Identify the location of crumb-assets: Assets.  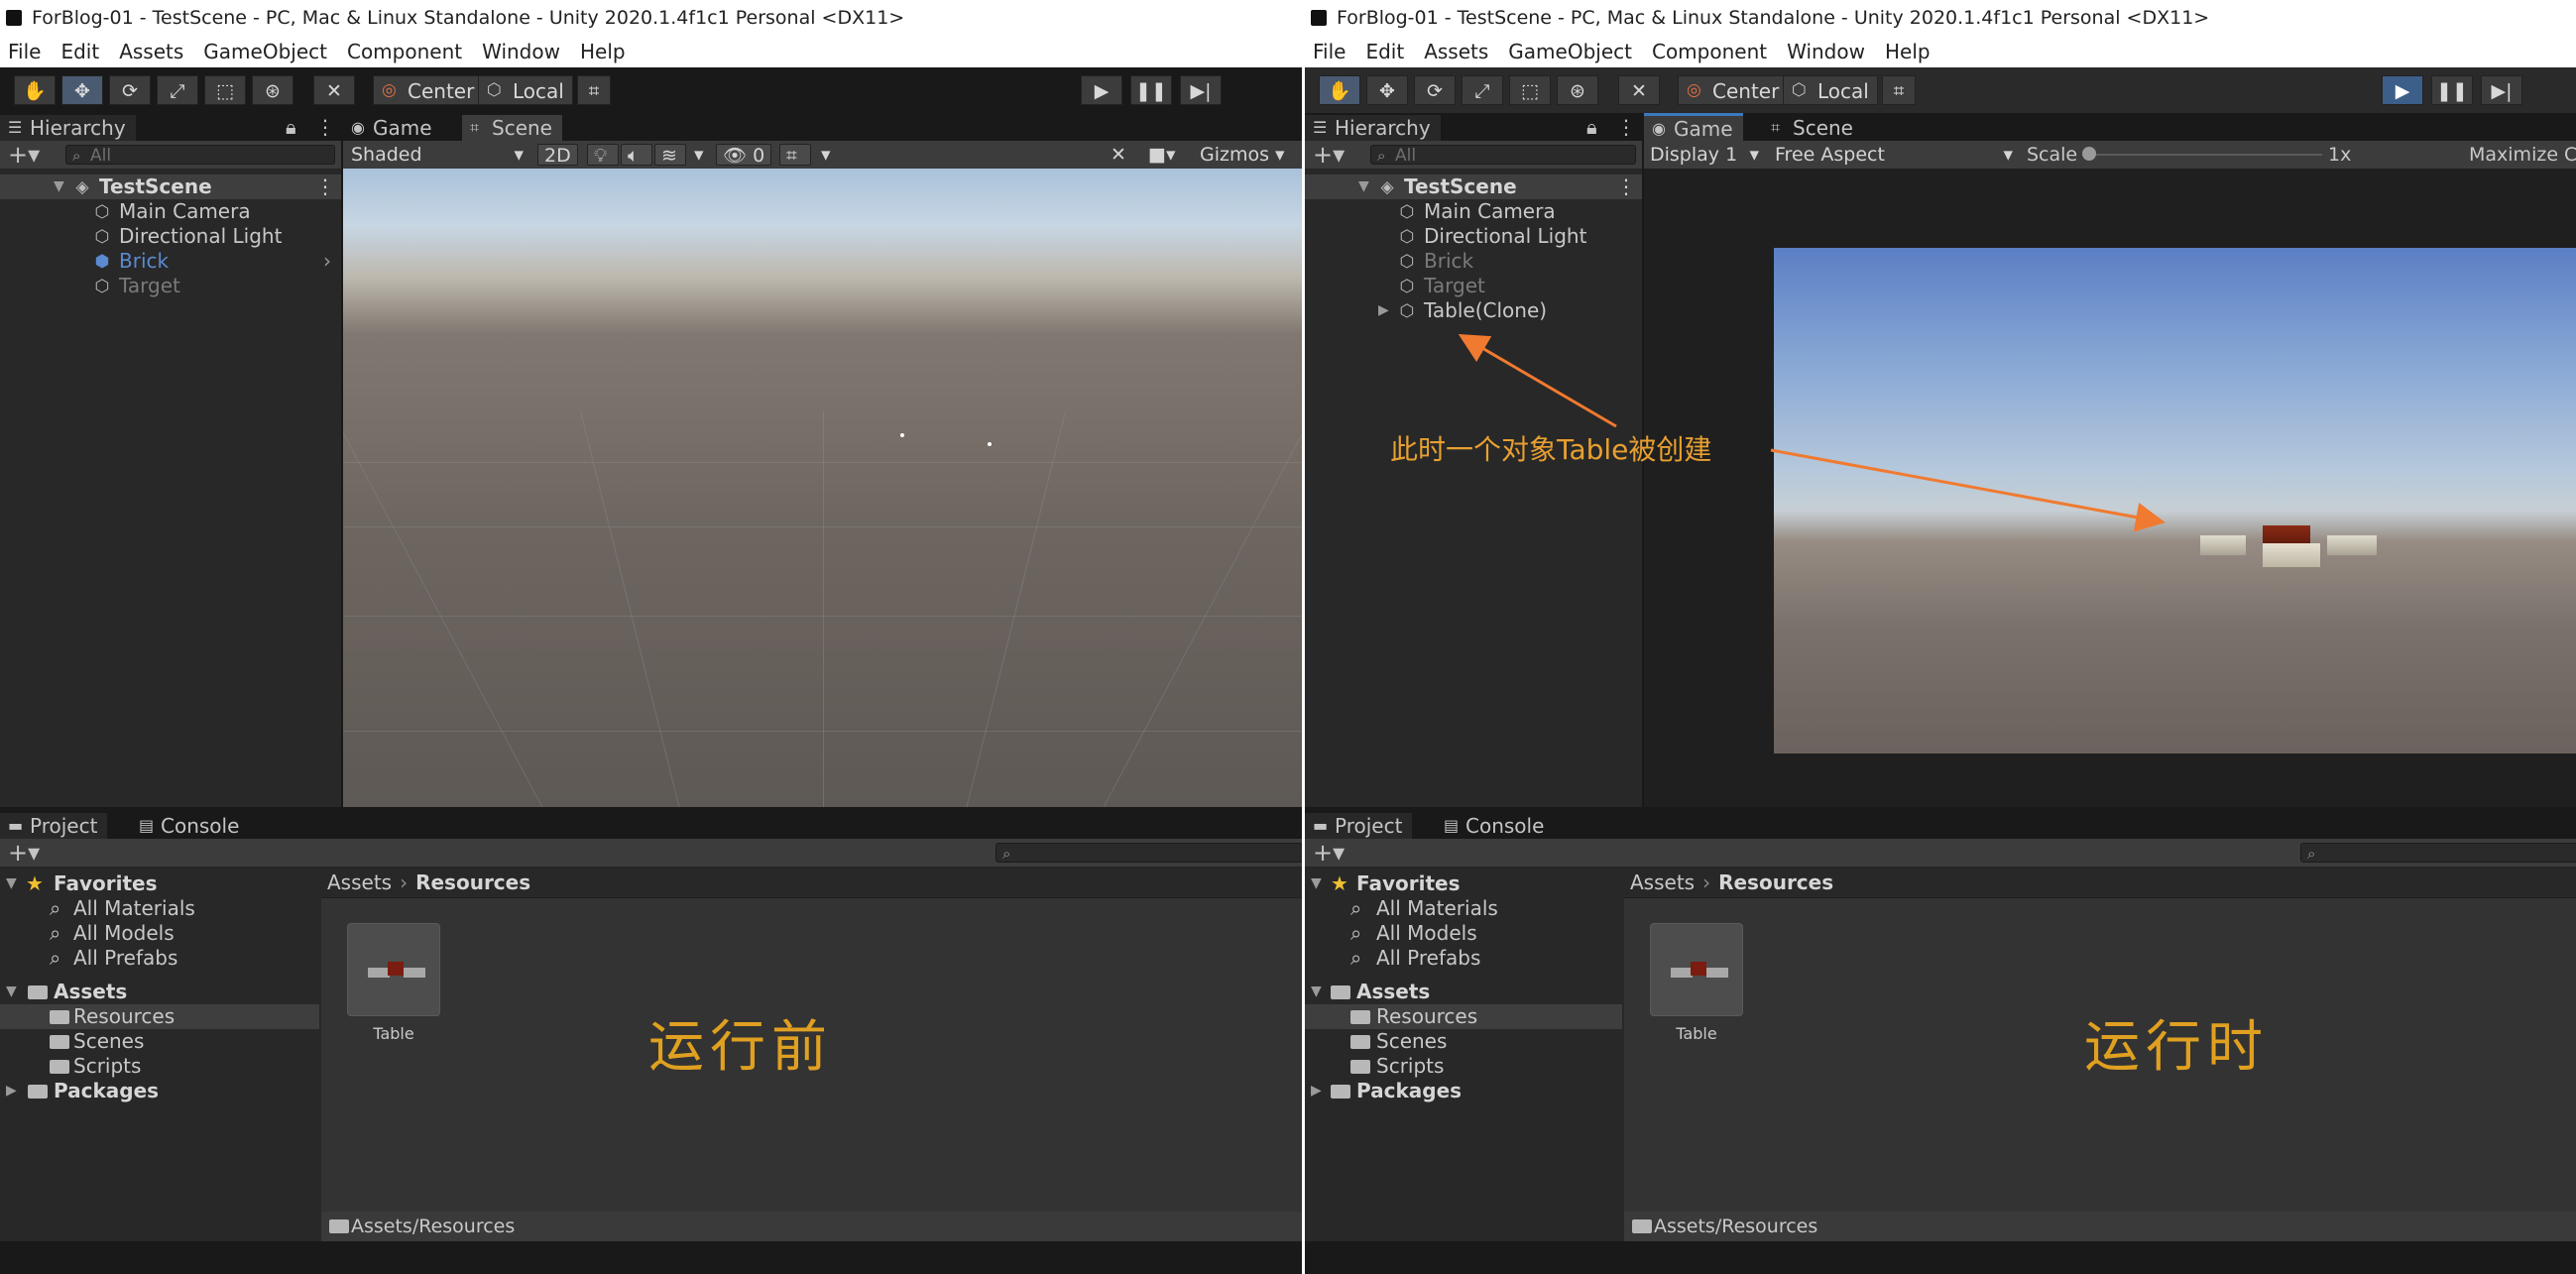
(359, 882).